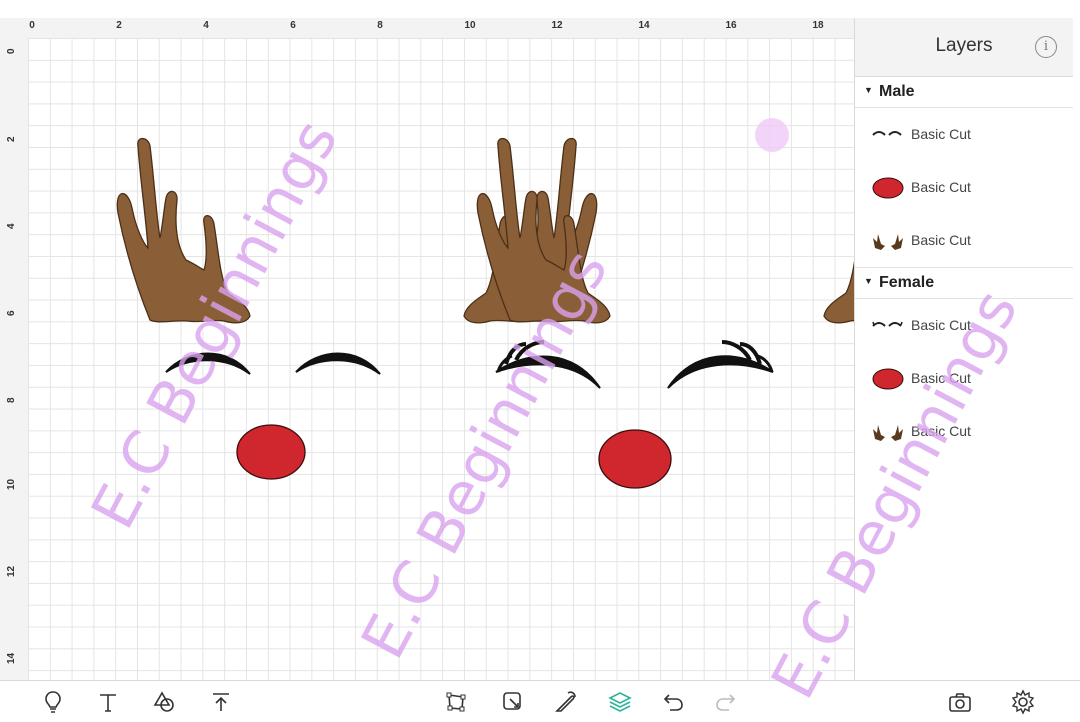 The height and width of the screenshot is (722, 1080). I want to click on watermark-dot, so click(772, 135).